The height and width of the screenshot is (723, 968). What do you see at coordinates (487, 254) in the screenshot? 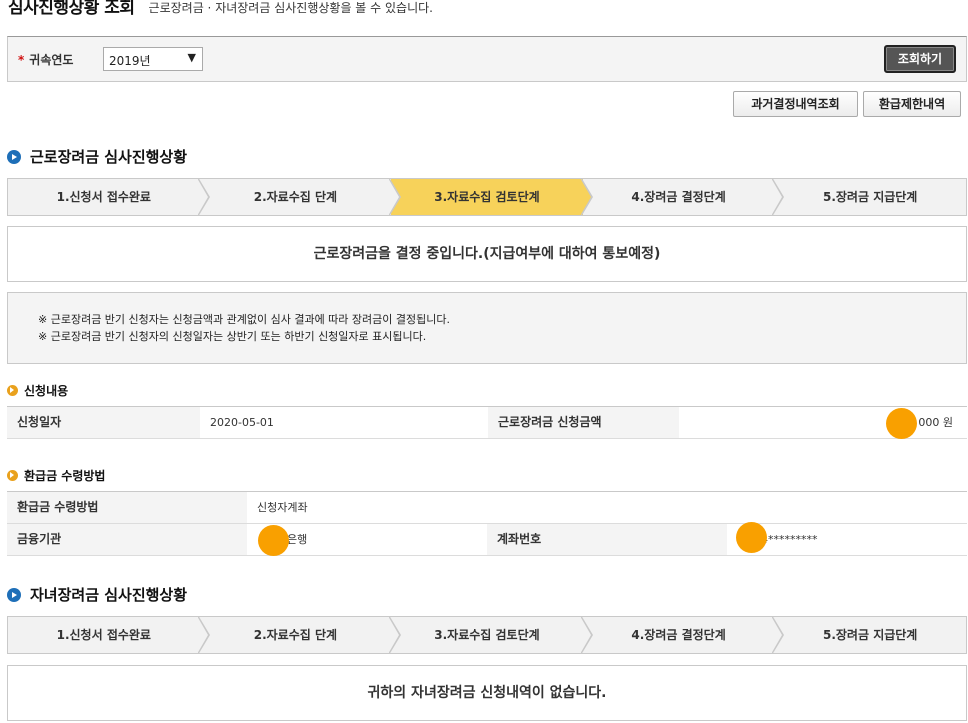
I see `earned-credit-status-message: 근로장려금을 결정 중입니다.(지급여부에 대하여 통보예정)` at bounding box center [487, 254].